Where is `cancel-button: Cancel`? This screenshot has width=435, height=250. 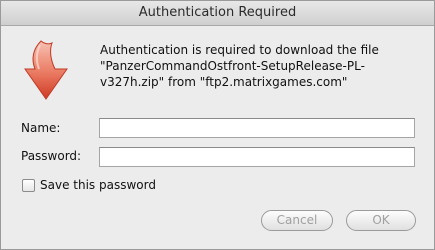
cancel-button: Cancel is located at coordinates (297, 220).